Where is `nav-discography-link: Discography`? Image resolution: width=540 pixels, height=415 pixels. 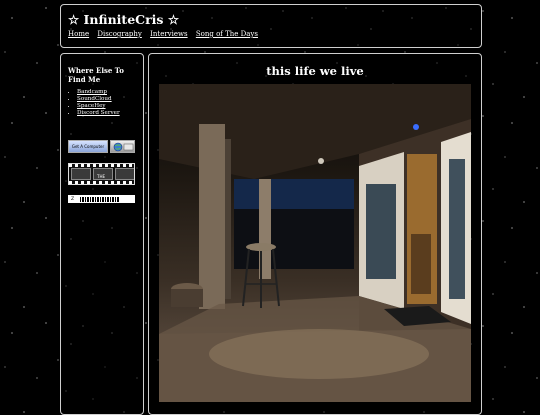
nav-discography-link: Discography is located at coordinates (119, 34).